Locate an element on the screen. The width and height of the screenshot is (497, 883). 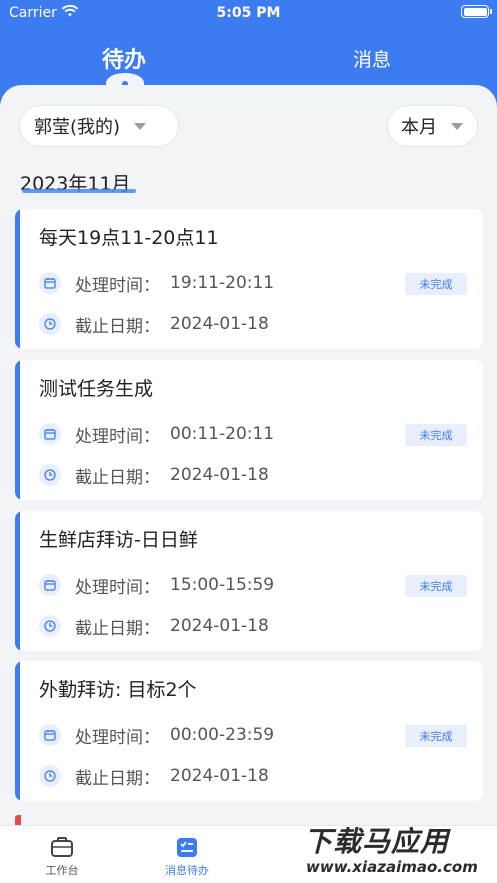
process-time-value: 00:00-23:59 is located at coordinates (222, 735).